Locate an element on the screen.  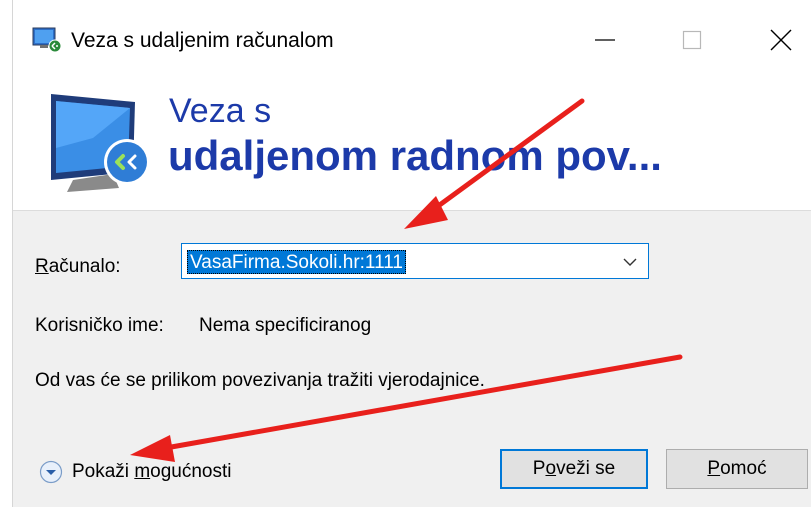
minimize-icon is located at coordinates (605, 40).